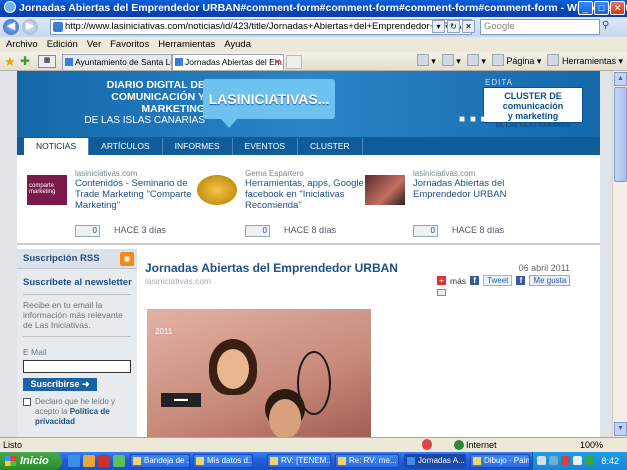  I want to click on facebook-icon: f, so click(475, 280).